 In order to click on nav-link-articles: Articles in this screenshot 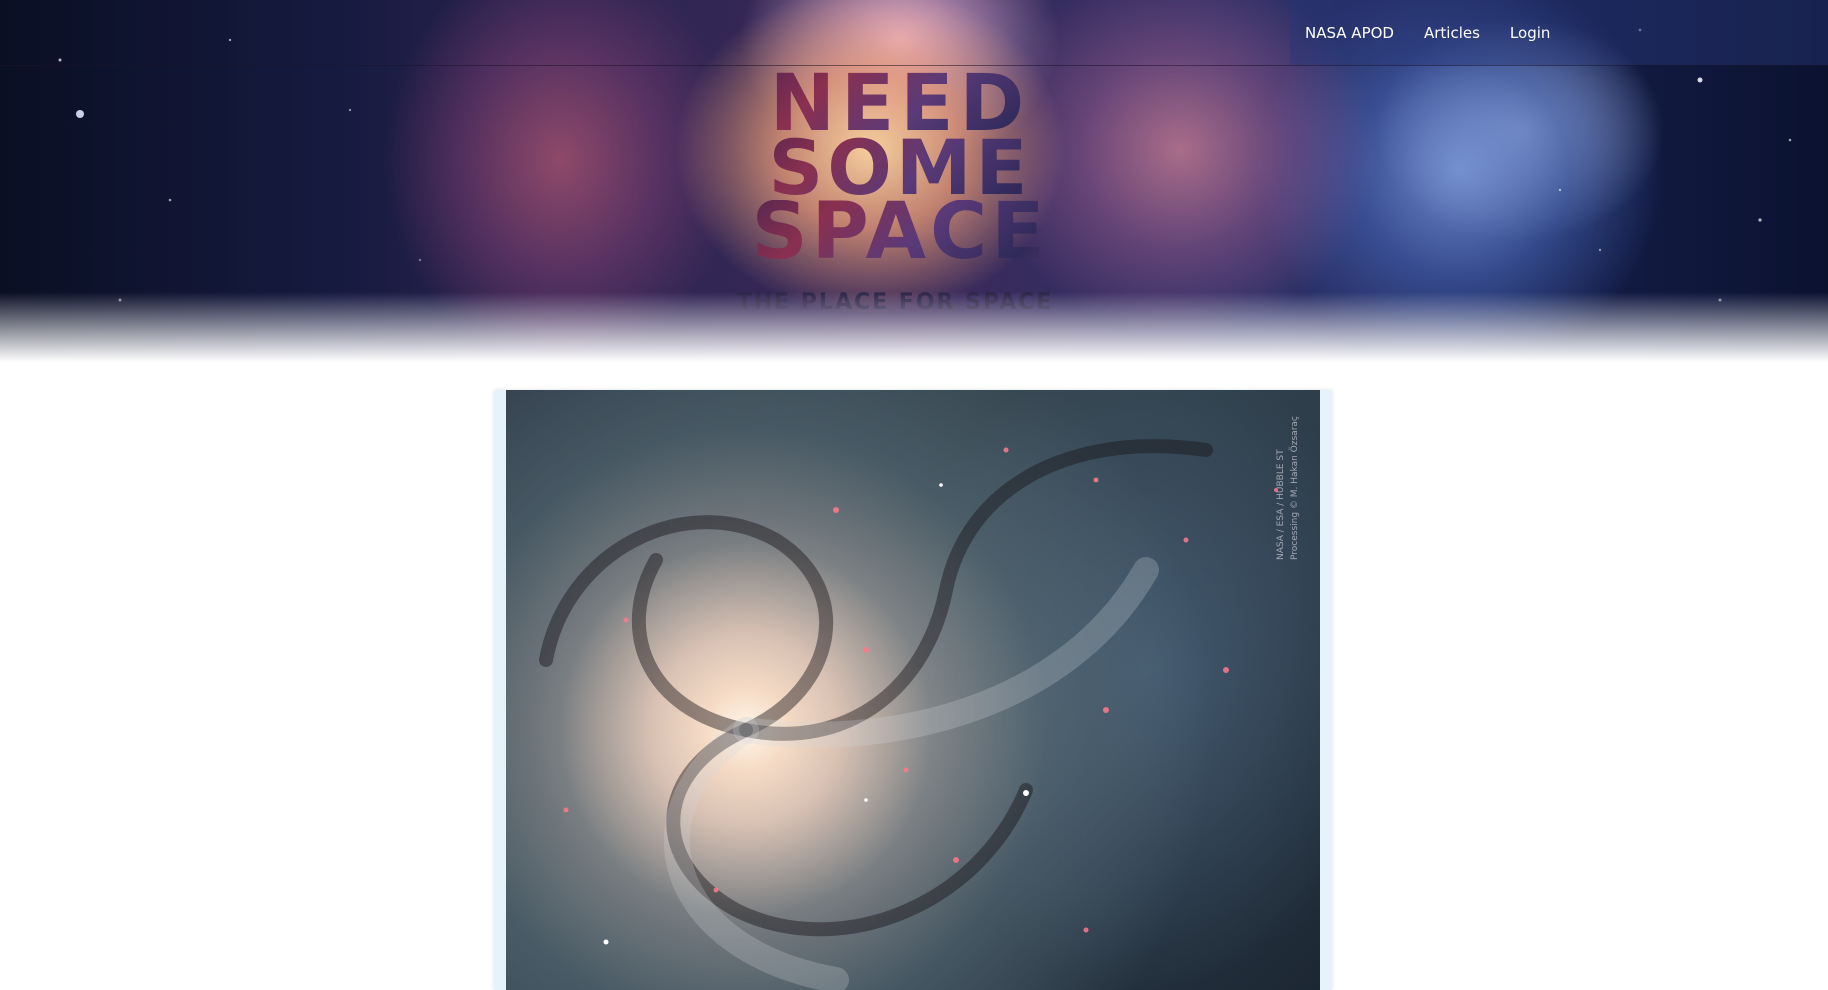, I will do `click(1452, 33)`.